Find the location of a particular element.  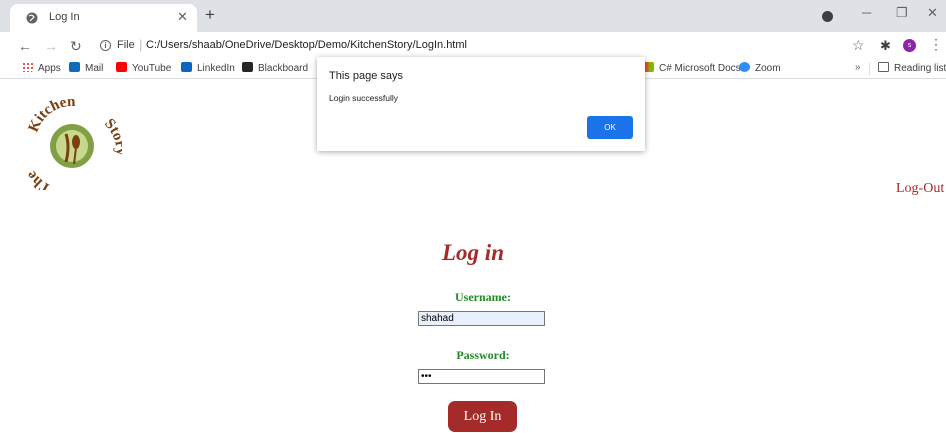

restore-icon: ❐ is located at coordinates (902, 13).